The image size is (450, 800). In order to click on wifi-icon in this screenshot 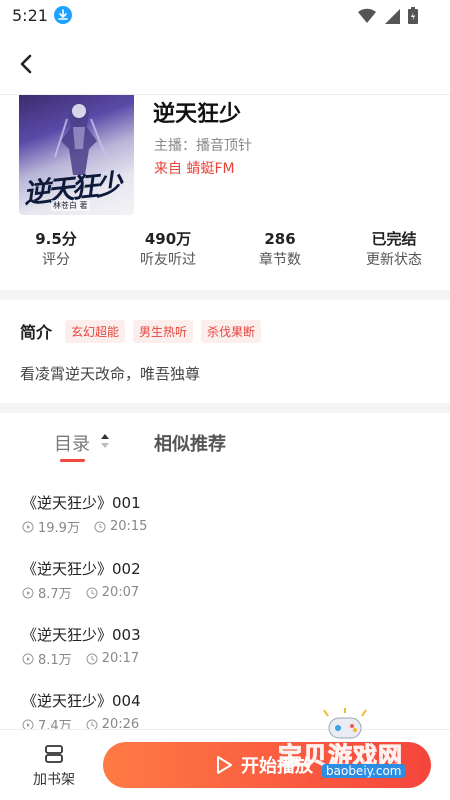, I will do `click(367, 15)`.